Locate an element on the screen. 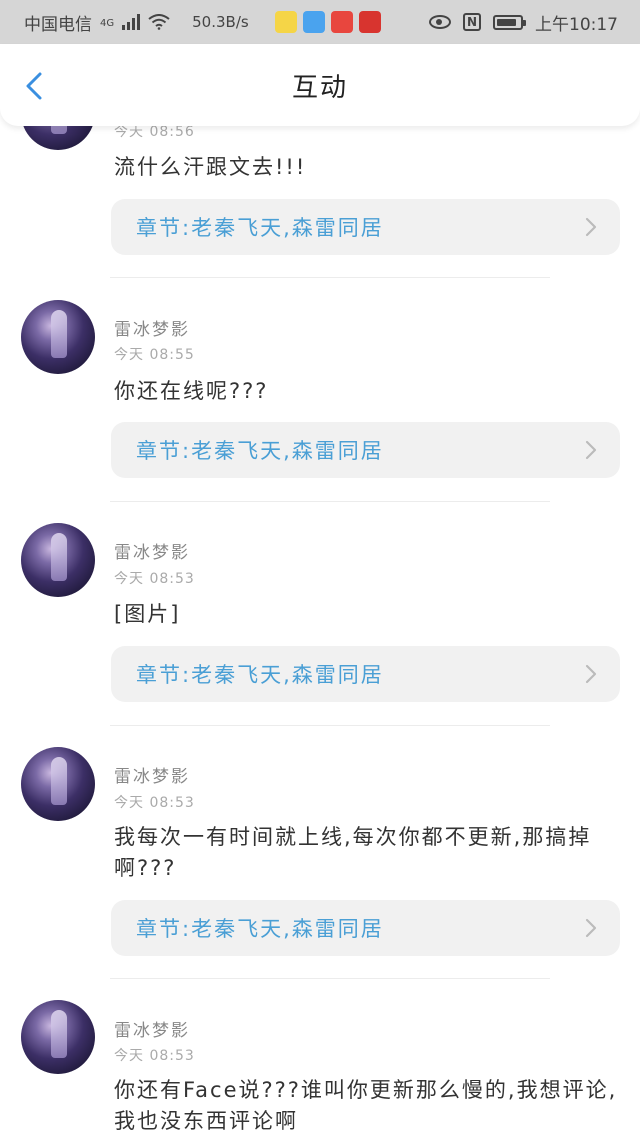  clock: 上午10:17 is located at coordinates (576, 24).